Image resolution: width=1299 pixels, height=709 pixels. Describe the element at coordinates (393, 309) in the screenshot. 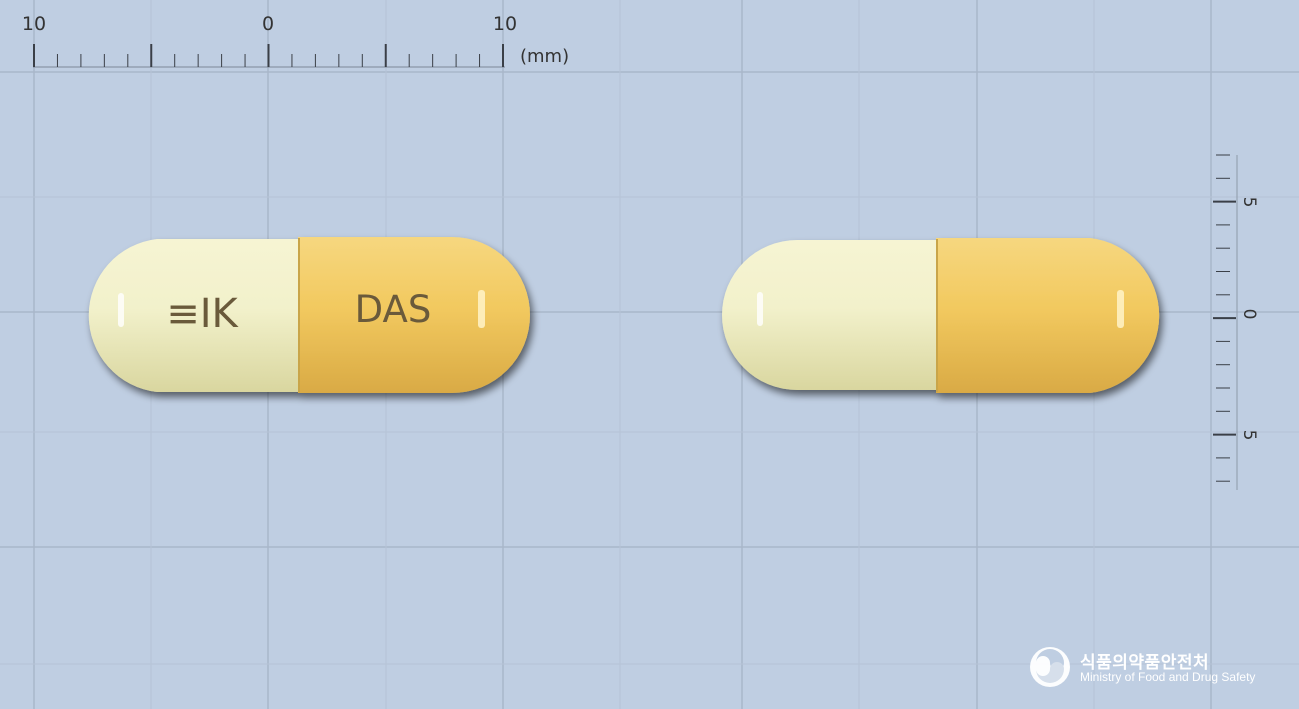

I see `capsule-front-right-imprint: DAS` at that location.